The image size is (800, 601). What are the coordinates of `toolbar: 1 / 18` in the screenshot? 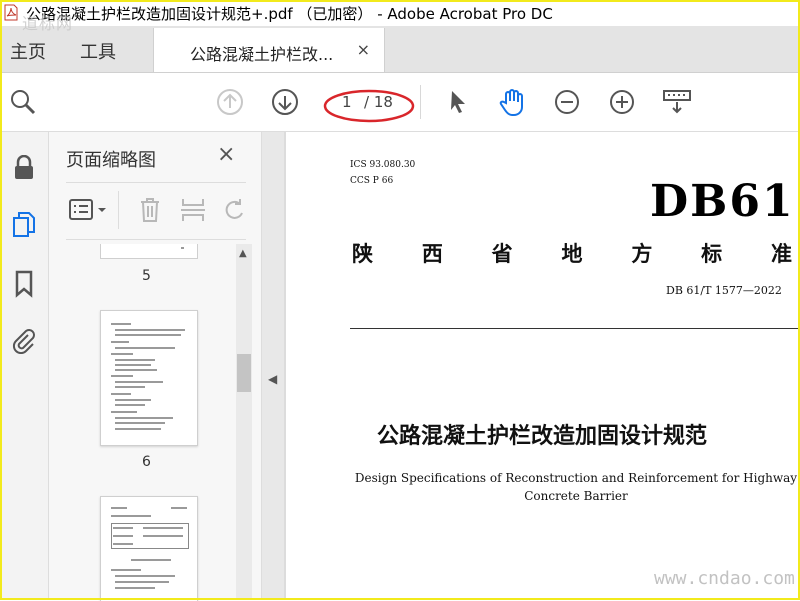 It's located at (400, 102).